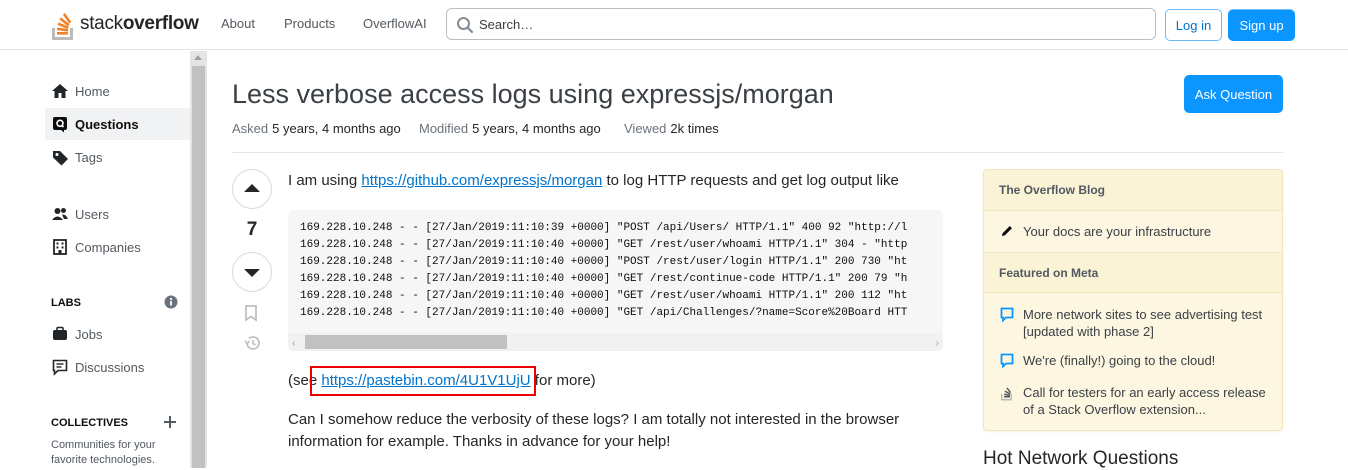 The height and width of the screenshot is (470, 1348). I want to click on login-button: Log in, so click(1193, 25).